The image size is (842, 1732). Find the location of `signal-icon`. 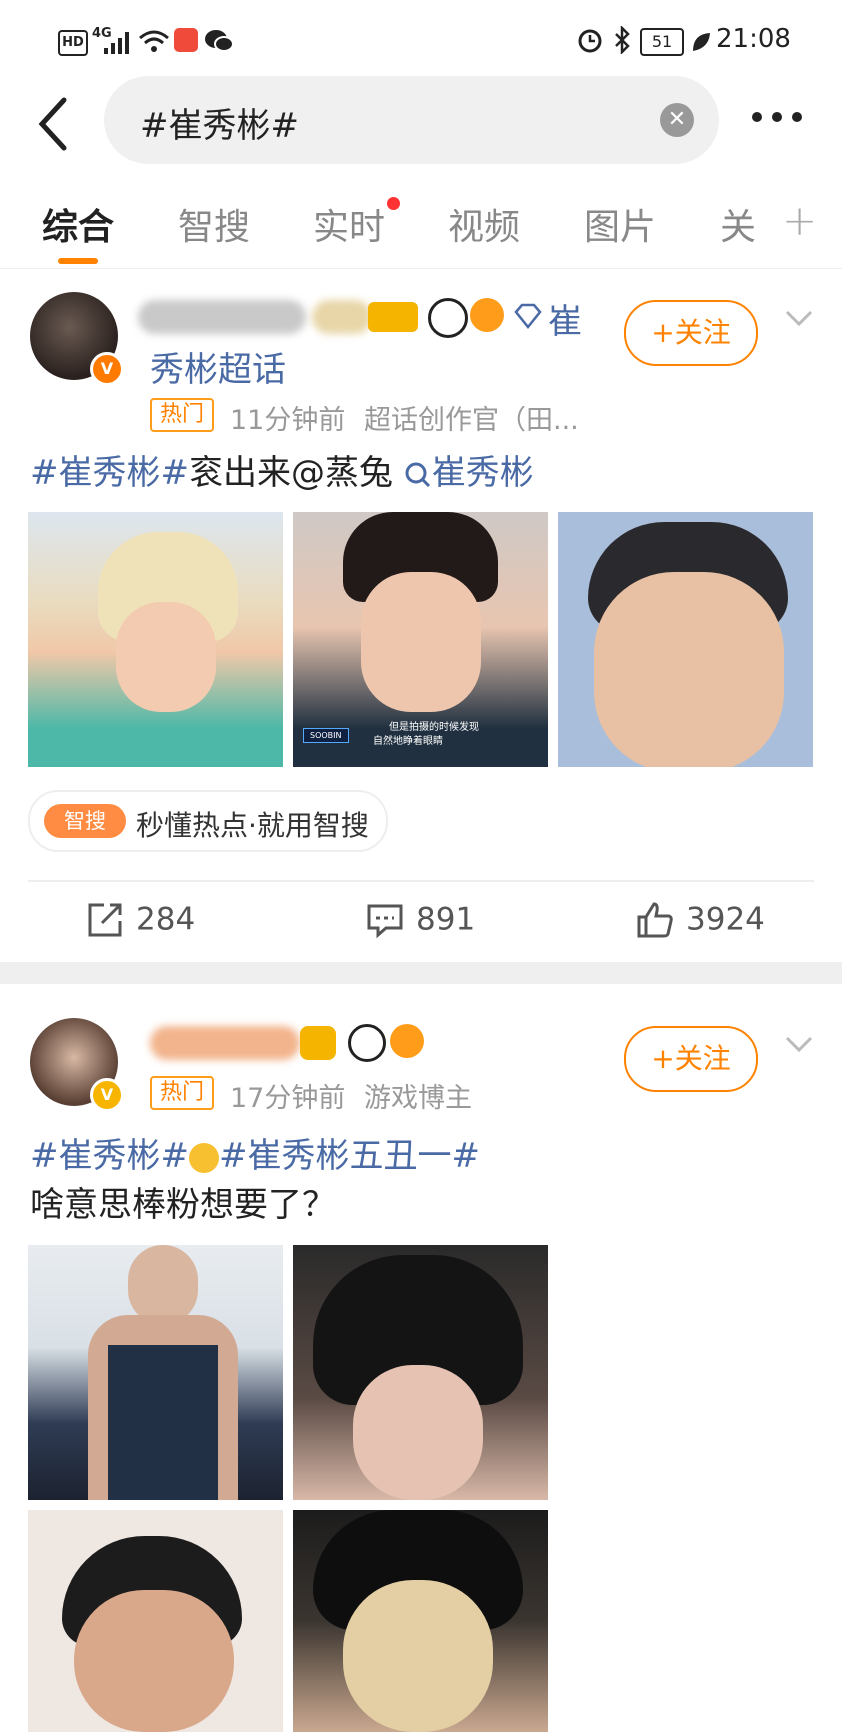

signal-icon is located at coordinates (118, 43).